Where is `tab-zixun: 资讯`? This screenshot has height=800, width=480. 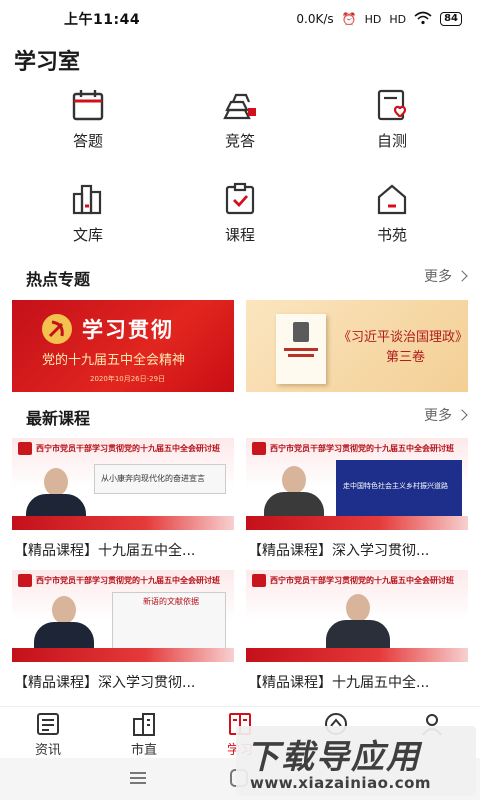
tab-zixun: 资讯 is located at coordinates (48, 734).